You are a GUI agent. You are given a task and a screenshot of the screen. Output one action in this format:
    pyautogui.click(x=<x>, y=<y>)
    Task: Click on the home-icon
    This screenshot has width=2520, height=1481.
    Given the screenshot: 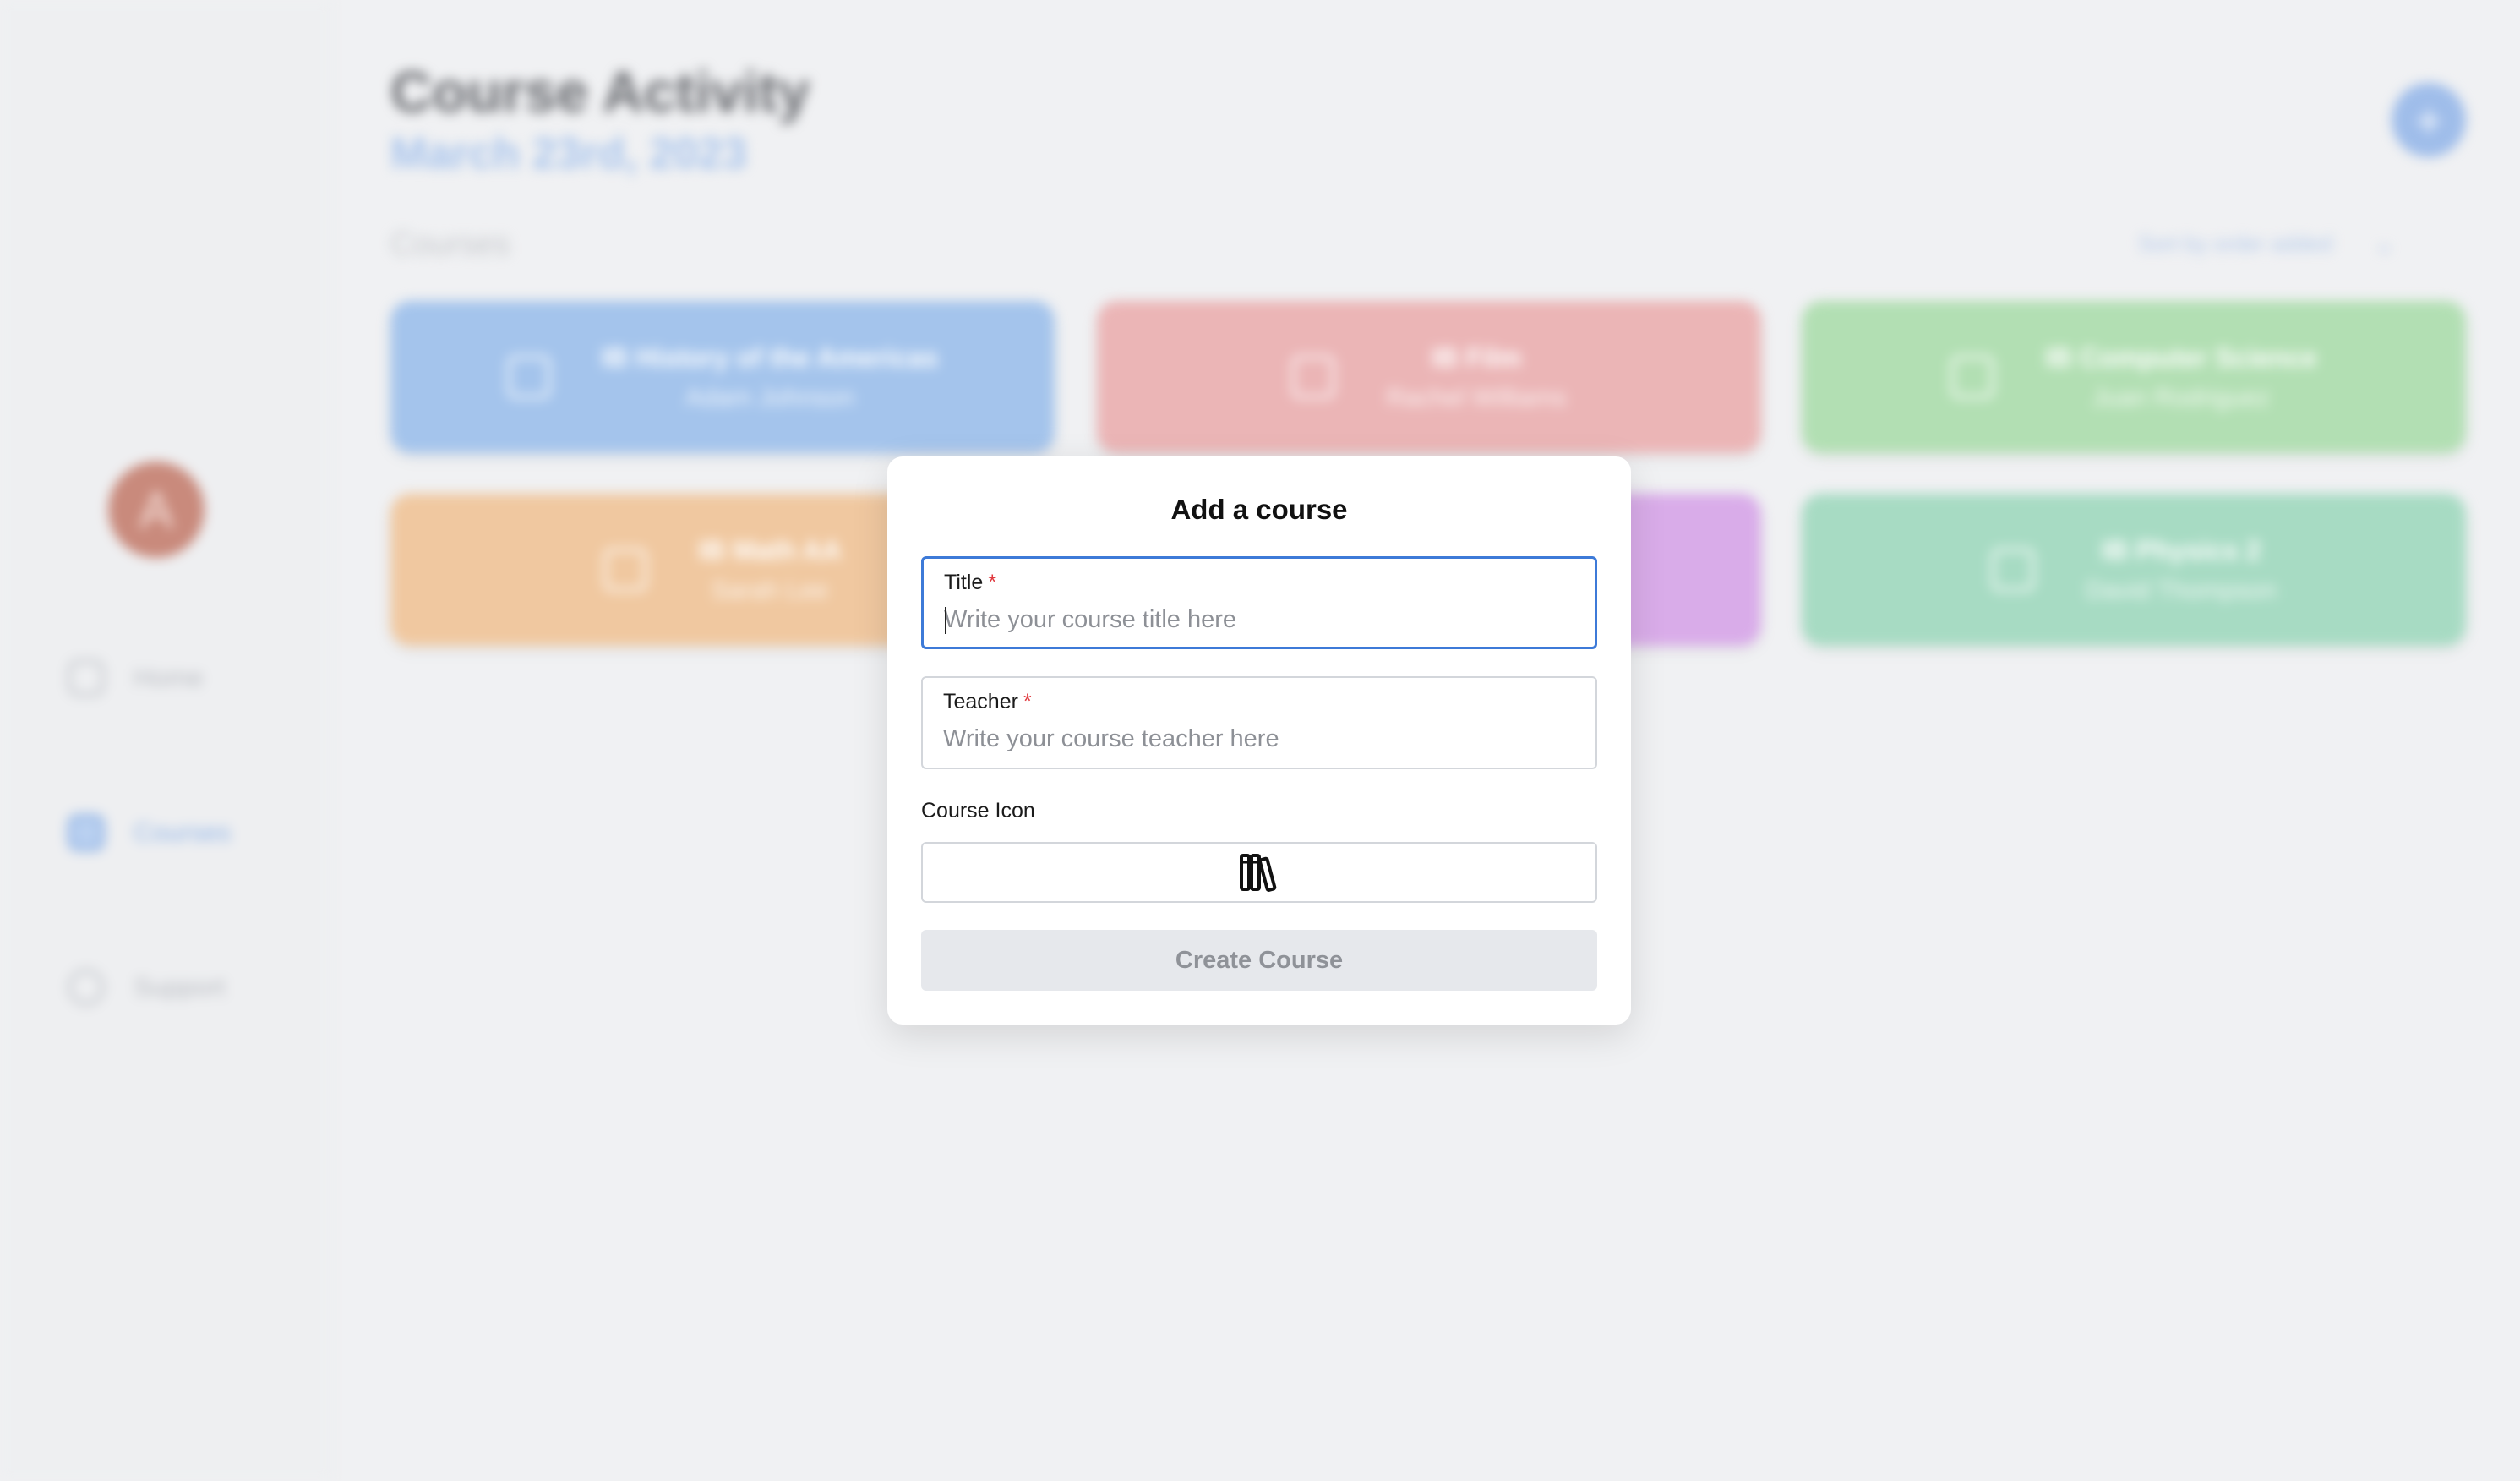 What is the action you would take?
    pyautogui.click(x=86, y=678)
    